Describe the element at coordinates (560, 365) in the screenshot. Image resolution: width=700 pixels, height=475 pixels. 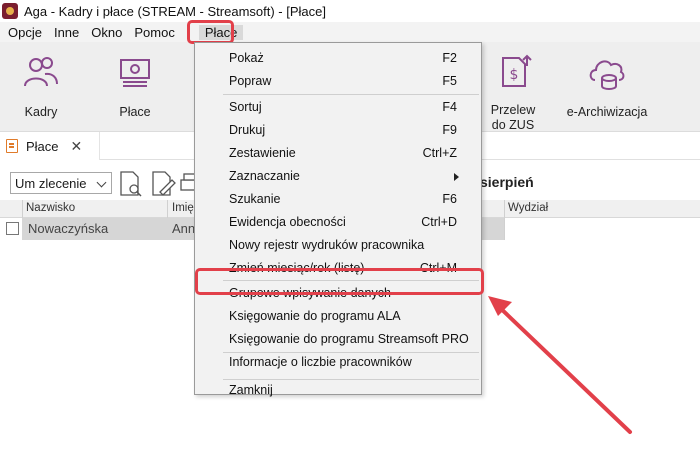
I see `annotation-arrow-icon` at that location.